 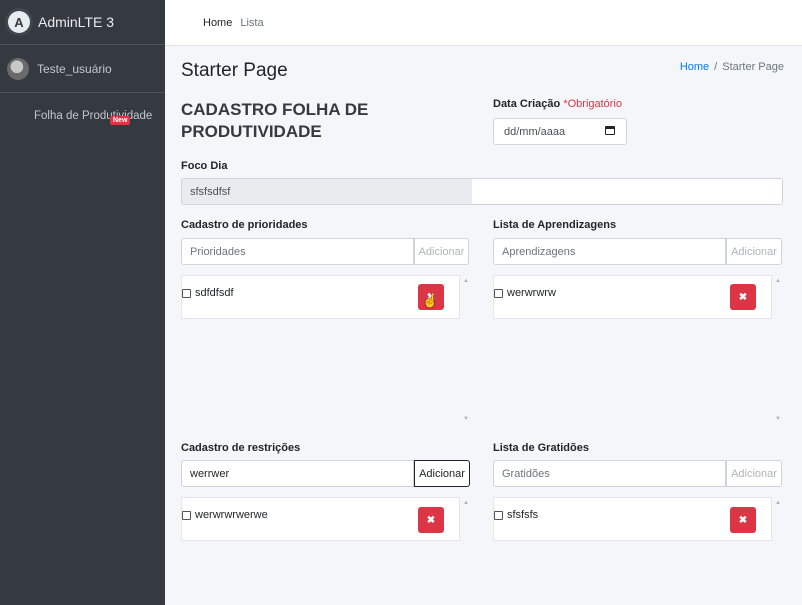 I want to click on nav-home-link: Home, so click(x=217, y=23).